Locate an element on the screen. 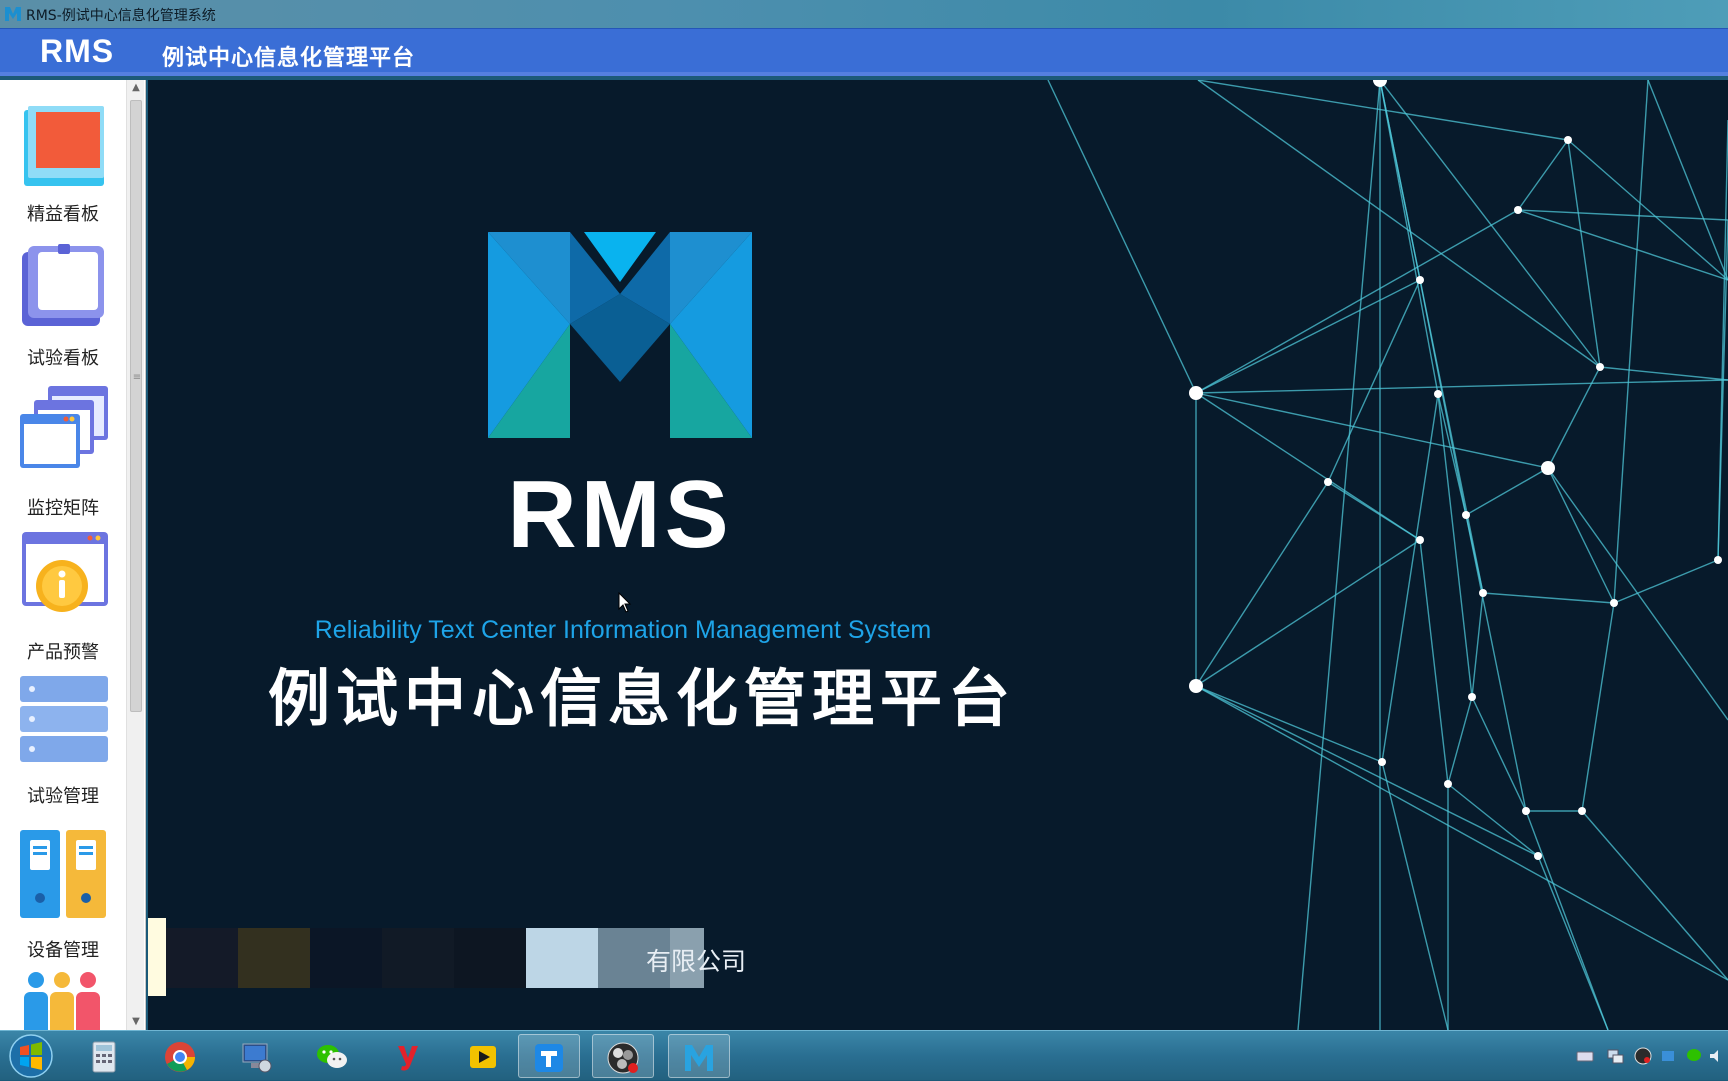 The width and height of the screenshot is (1728, 1081). taskbar-calculator is located at coordinates (105, 1056).